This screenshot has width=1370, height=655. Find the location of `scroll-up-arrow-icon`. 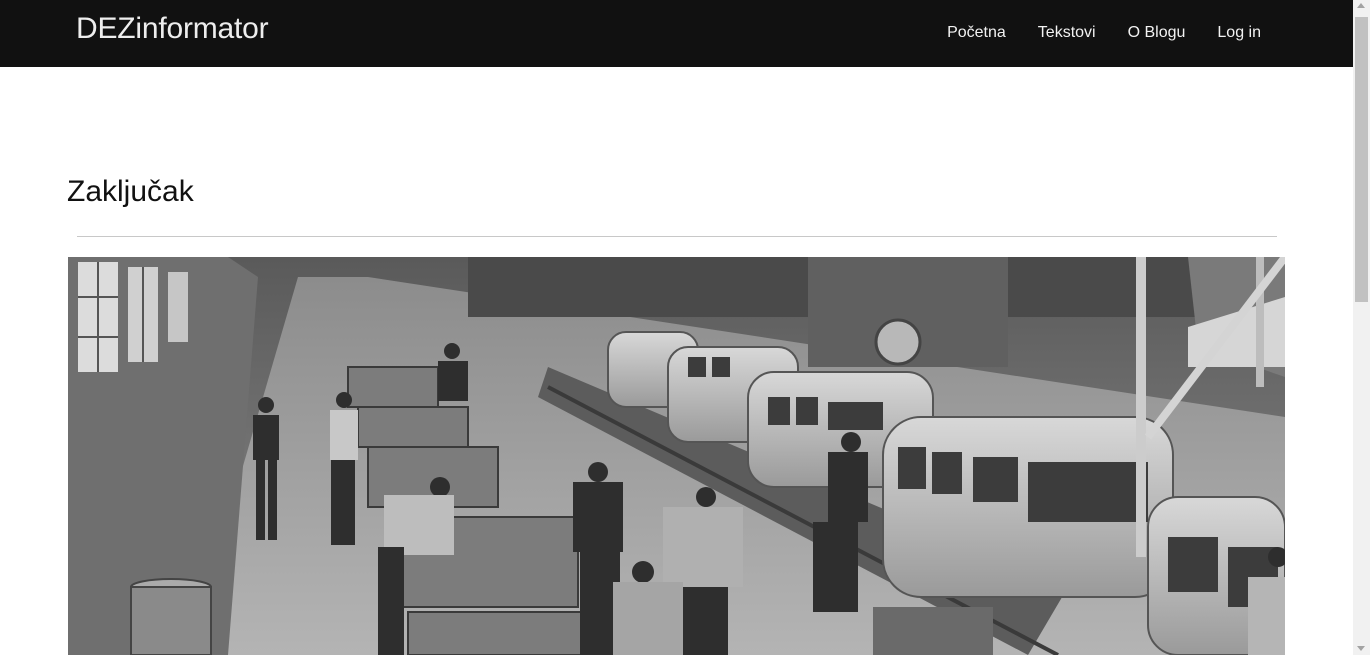

scroll-up-arrow-icon is located at coordinates (1361, 5).